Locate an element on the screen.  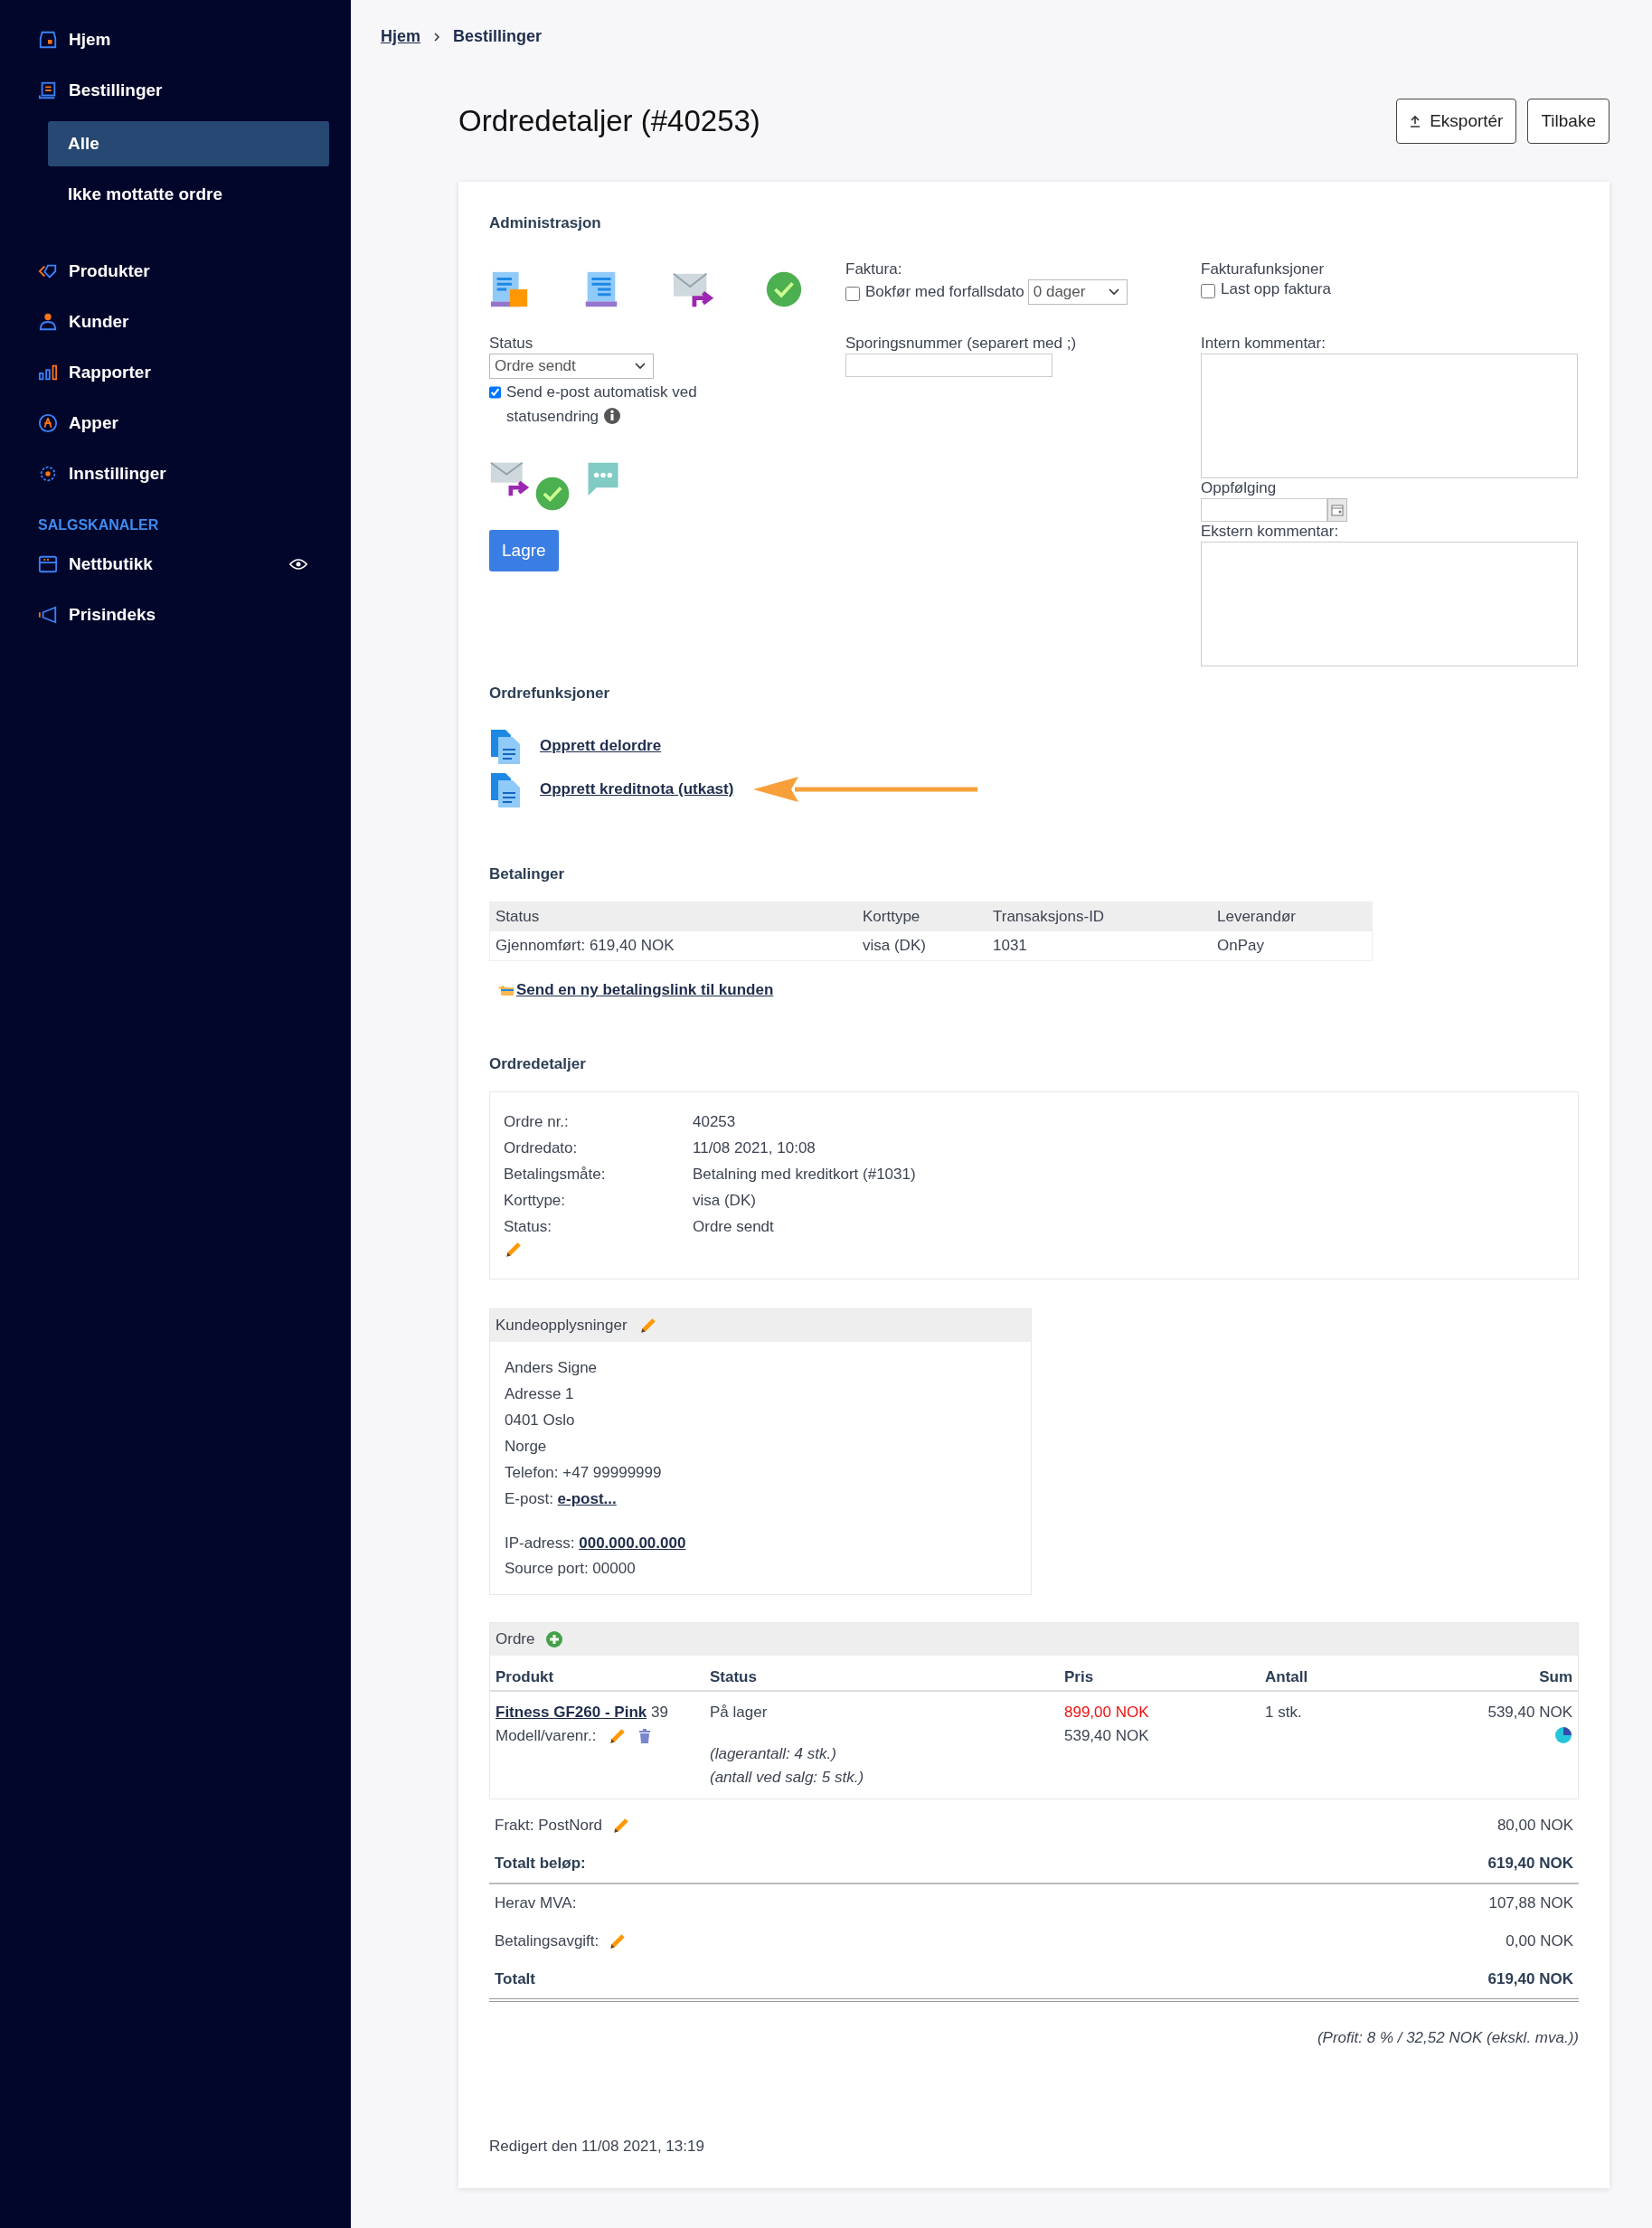
checkbox-label: Last opp faktura is located at coordinates (1276, 289).